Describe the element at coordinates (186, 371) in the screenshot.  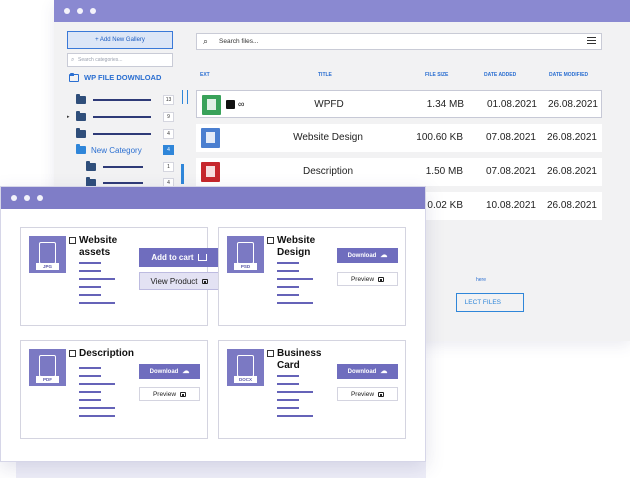
I see `cloud-download-icon: ☁` at that location.